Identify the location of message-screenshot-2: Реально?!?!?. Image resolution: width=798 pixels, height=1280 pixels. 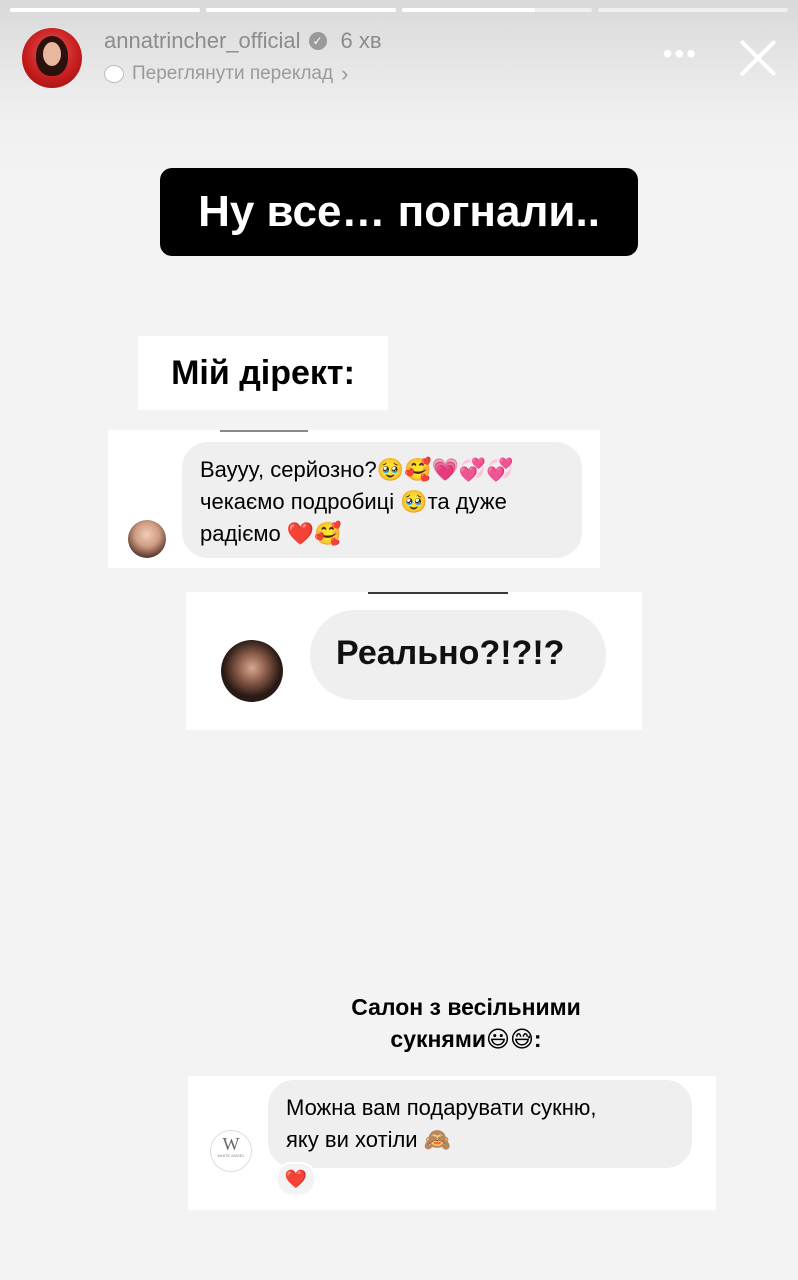
(414, 661).